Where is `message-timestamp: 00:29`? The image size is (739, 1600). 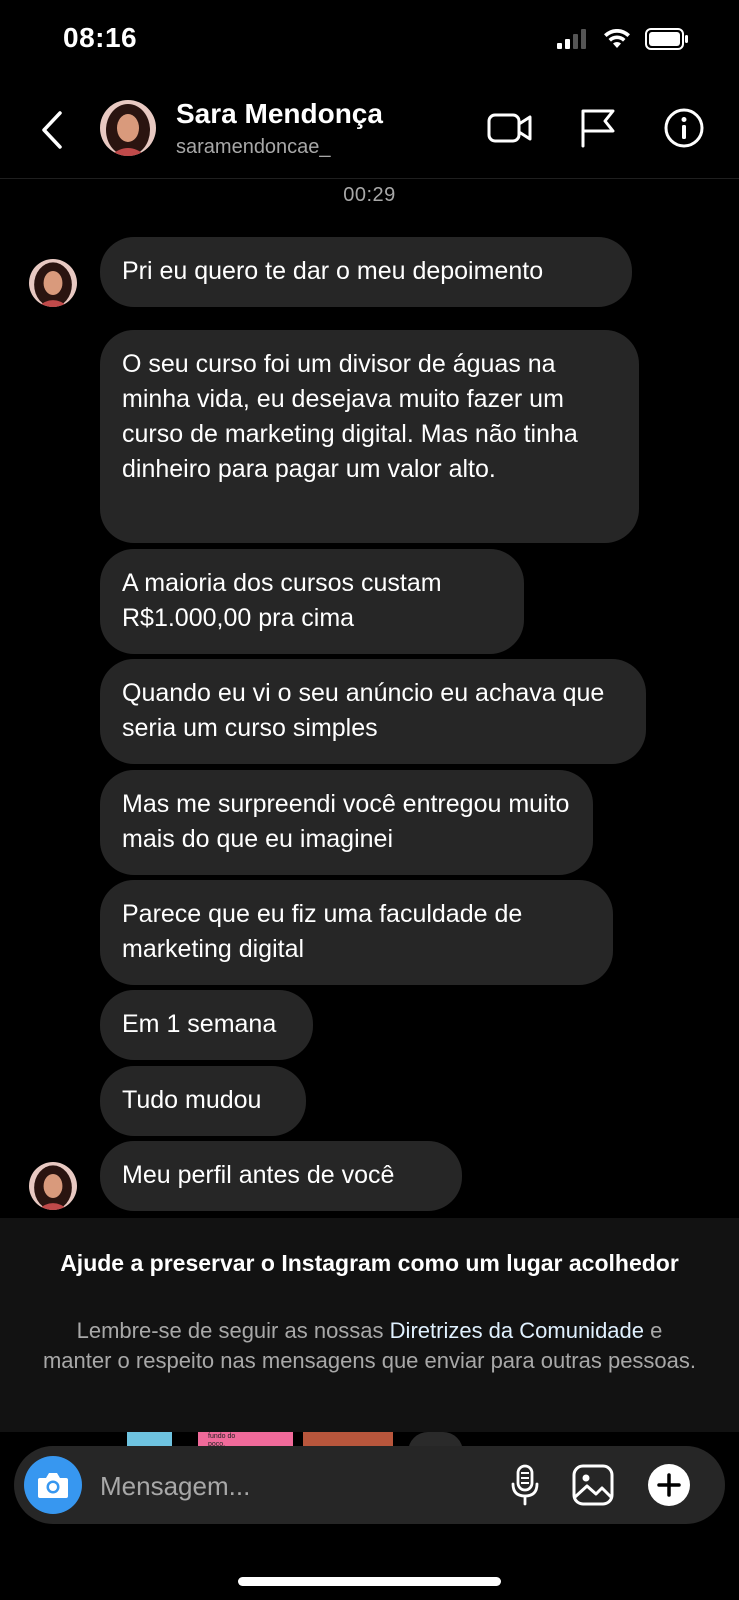
message-timestamp: 00:29 is located at coordinates (369, 195).